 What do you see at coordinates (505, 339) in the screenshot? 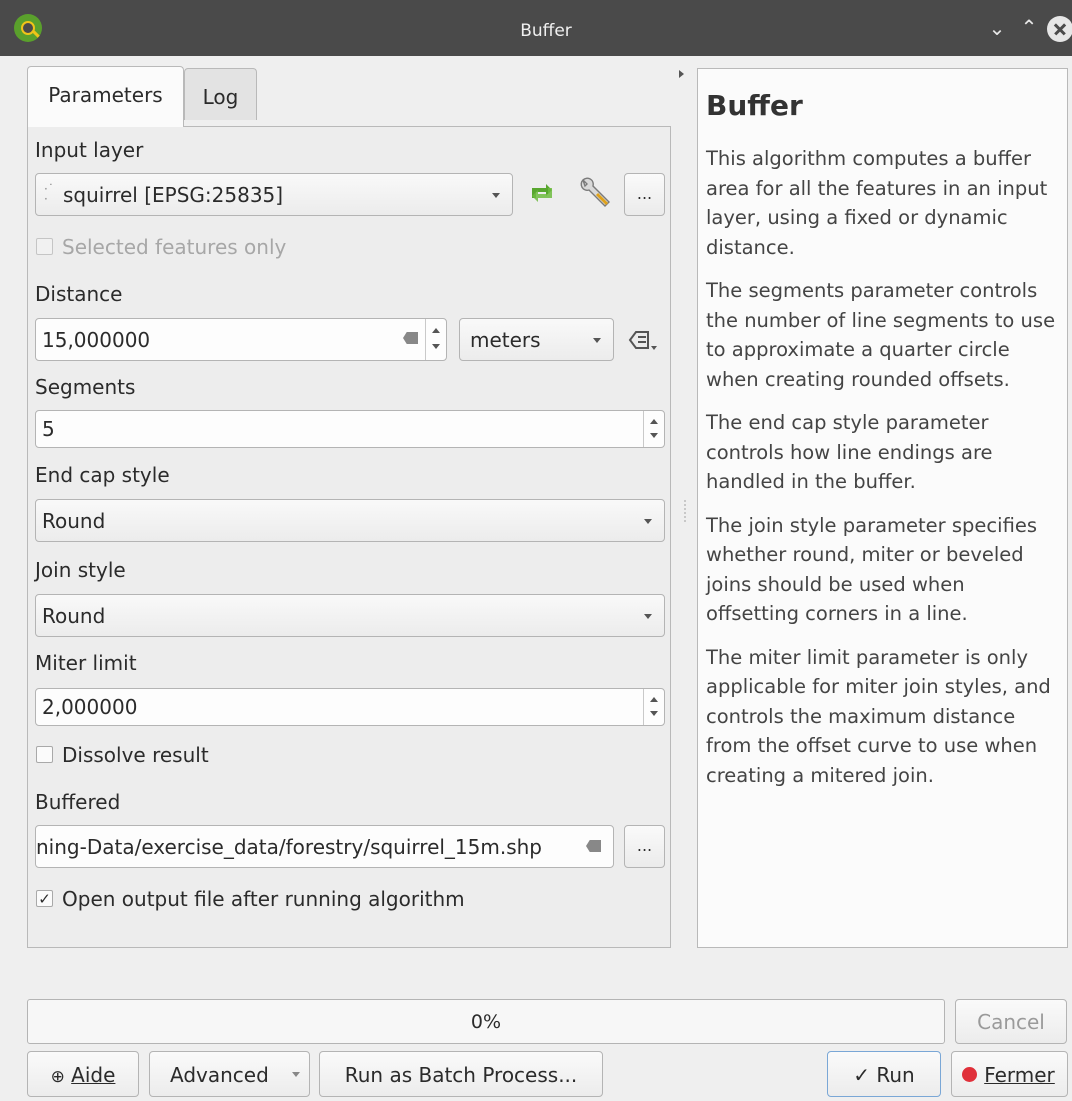
I see `distance-unit-value: meters` at bounding box center [505, 339].